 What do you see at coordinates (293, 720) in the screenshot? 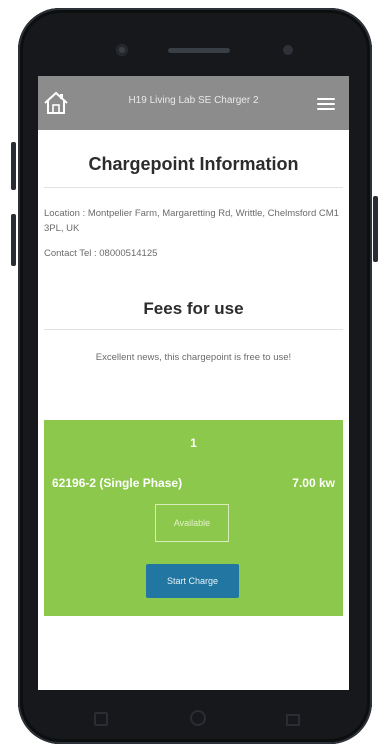
I see `back-icon` at bounding box center [293, 720].